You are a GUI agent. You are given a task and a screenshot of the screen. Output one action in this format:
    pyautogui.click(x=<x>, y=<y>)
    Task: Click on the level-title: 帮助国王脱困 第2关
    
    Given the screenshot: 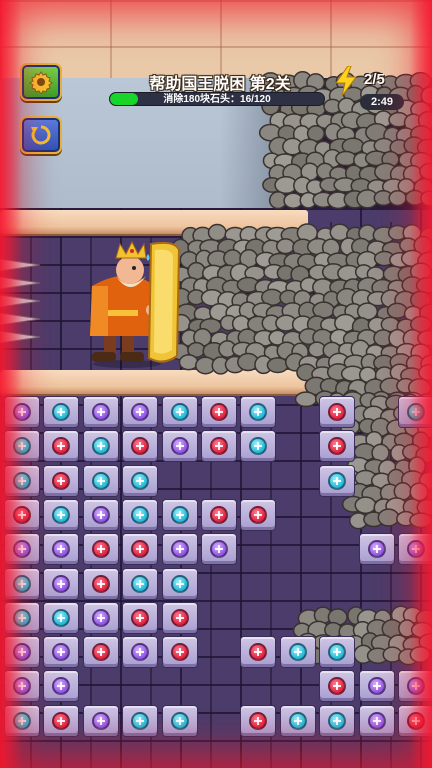 What is the action you would take?
    pyautogui.click(x=220, y=84)
    